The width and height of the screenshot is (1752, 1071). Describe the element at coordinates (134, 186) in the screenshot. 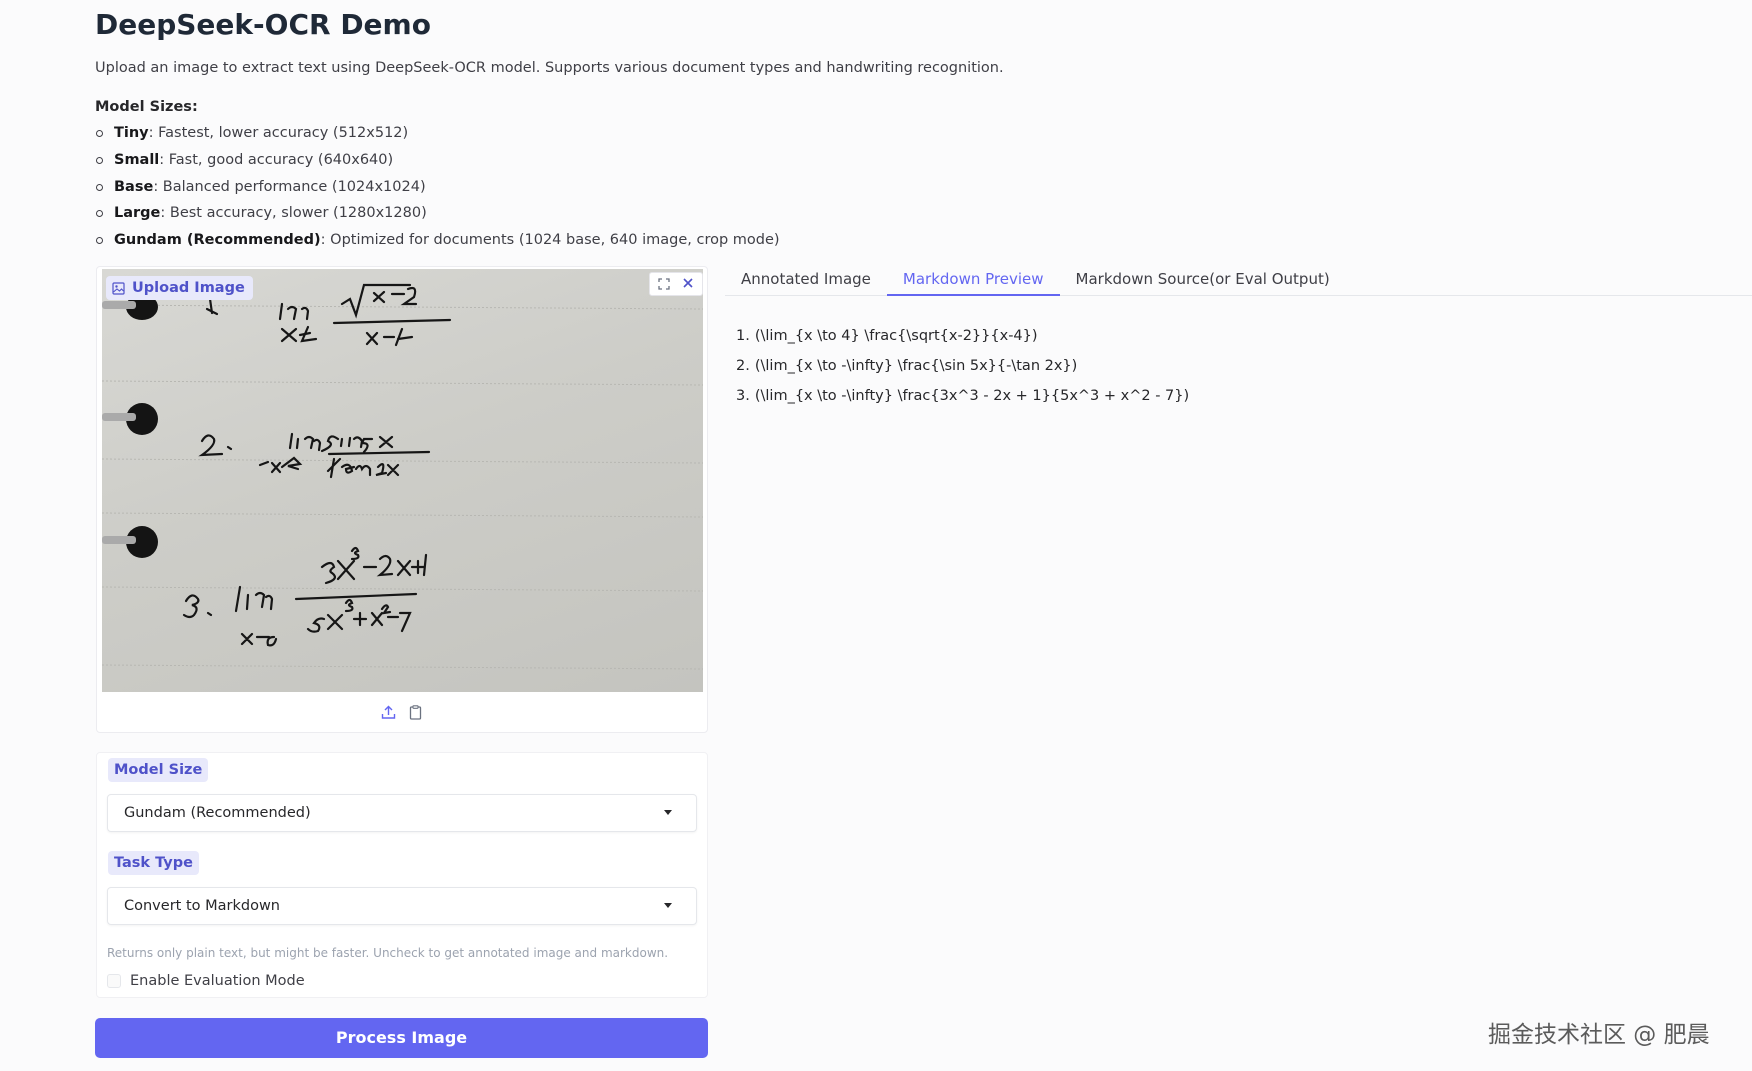

I see `model-size-name: Base` at that location.